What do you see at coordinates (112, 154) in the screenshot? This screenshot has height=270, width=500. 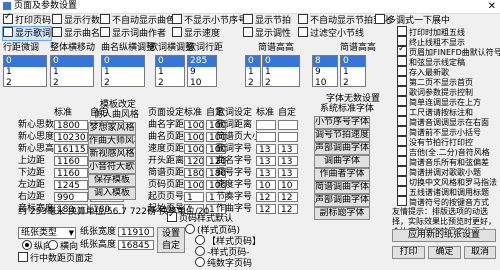 I see `mid_buttons-button-2: 新视感风格` at bounding box center [112, 154].